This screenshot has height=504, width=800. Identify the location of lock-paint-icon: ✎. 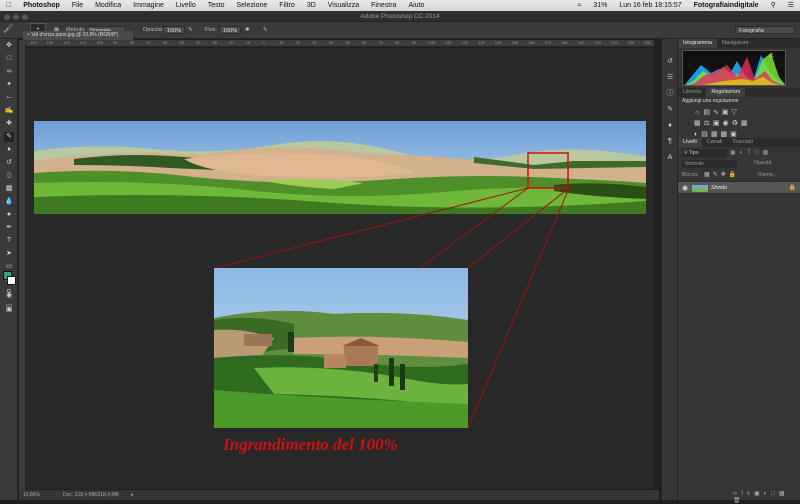
(717, 175).